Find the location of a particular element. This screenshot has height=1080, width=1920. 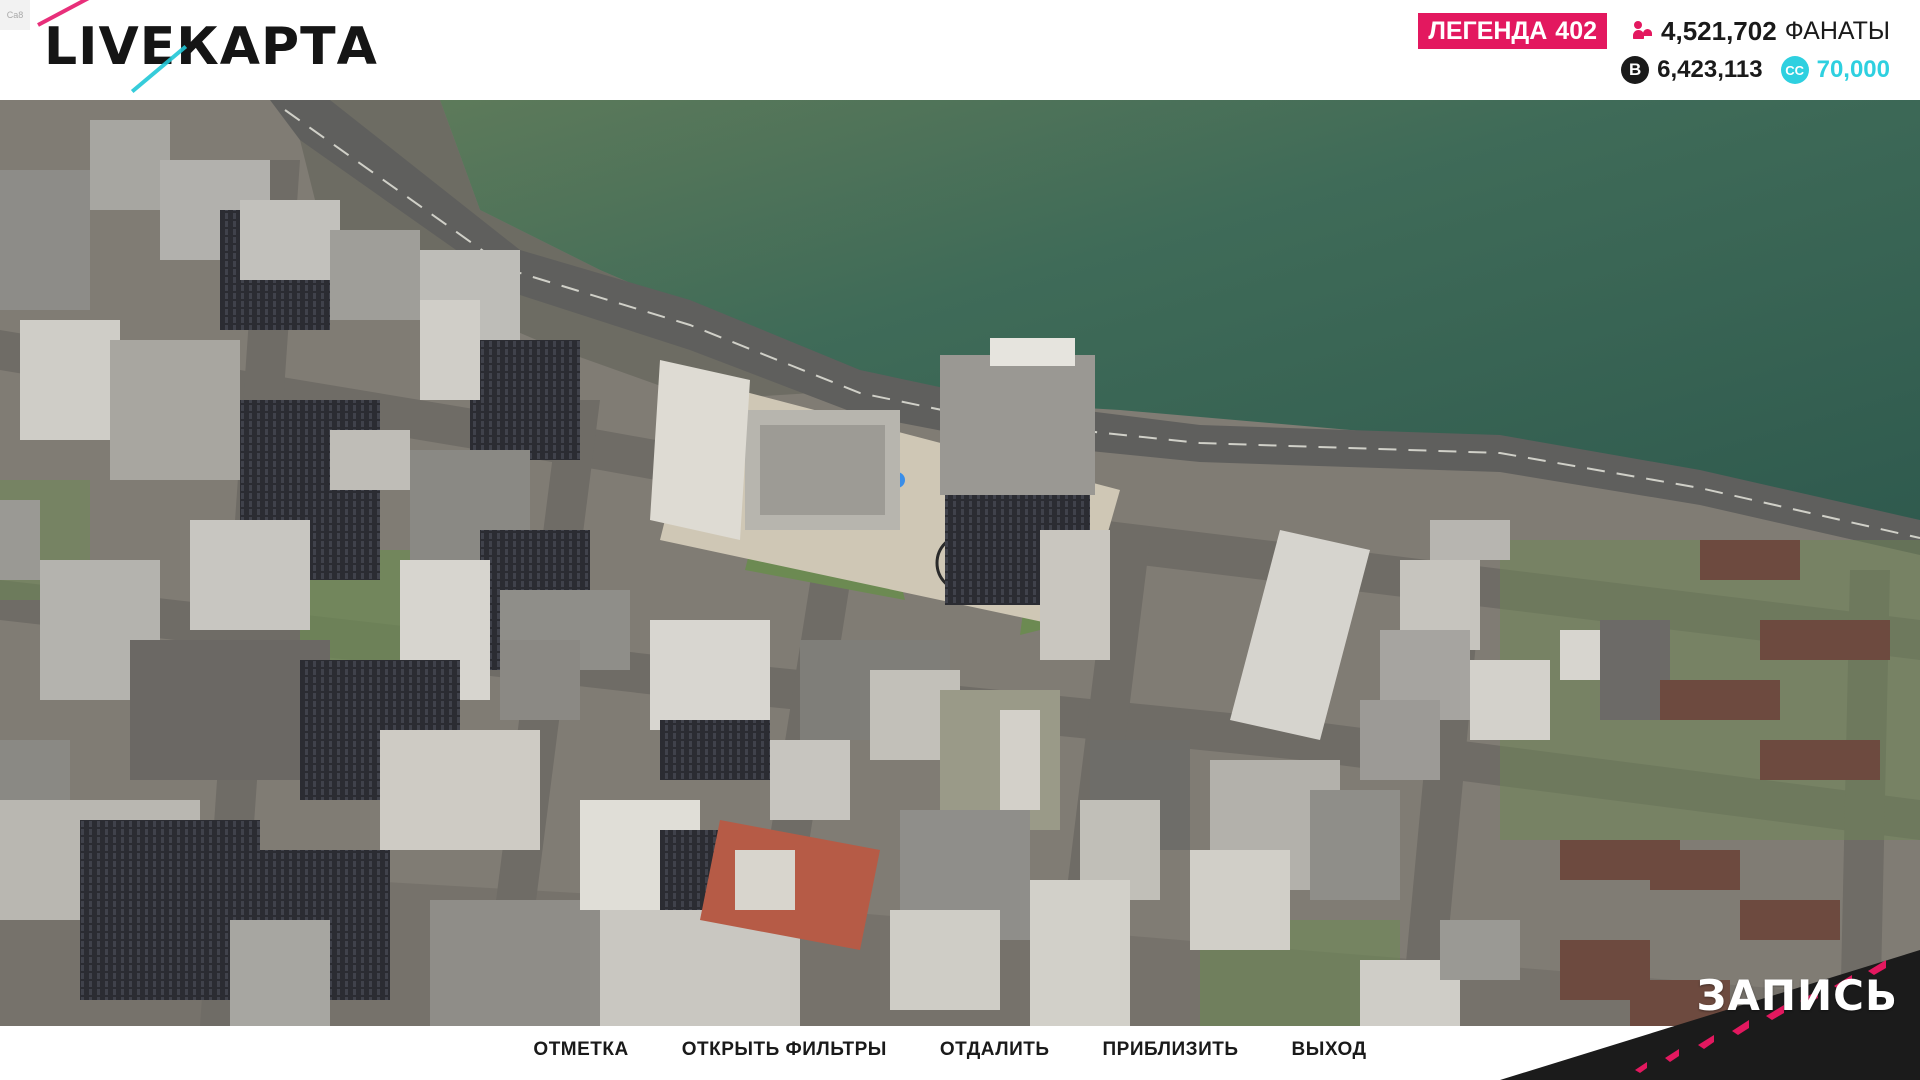

cc-counter: CC 70,000 is located at coordinates (1835, 70).